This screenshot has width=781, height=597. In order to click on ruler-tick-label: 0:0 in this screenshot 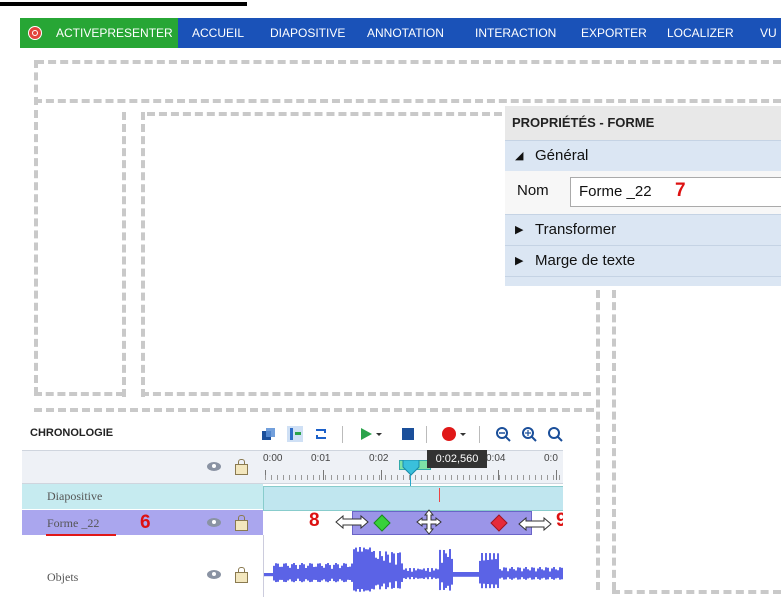, I will do `click(551, 458)`.